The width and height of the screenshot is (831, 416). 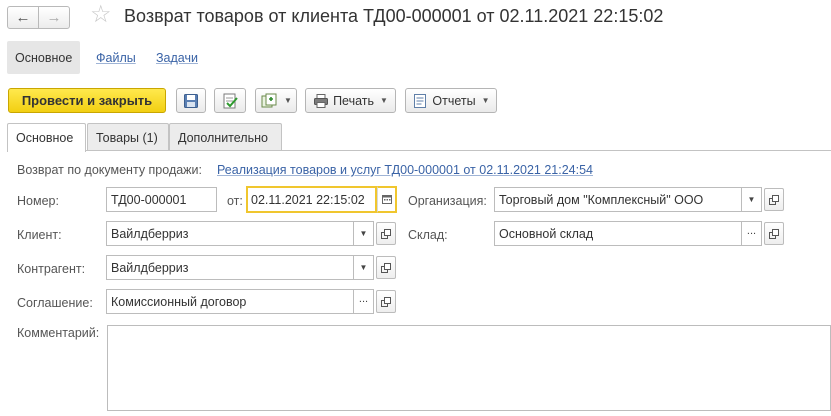 What do you see at coordinates (87, 100) in the screenshot?
I see `post-and-close-button: Провести и закрыть` at bounding box center [87, 100].